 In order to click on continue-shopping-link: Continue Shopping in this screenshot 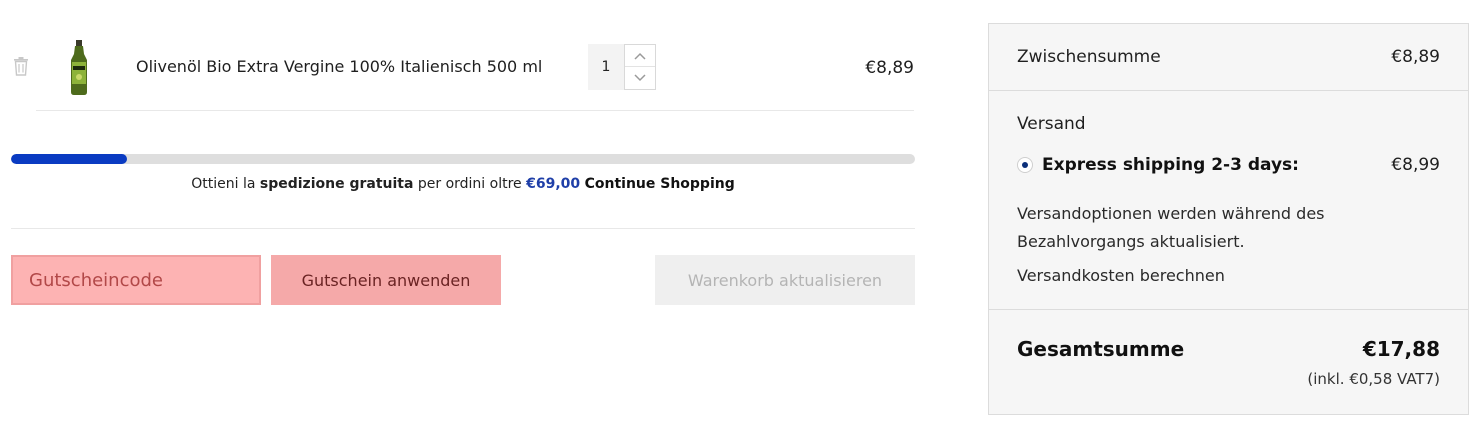, I will do `click(660, 184)`.